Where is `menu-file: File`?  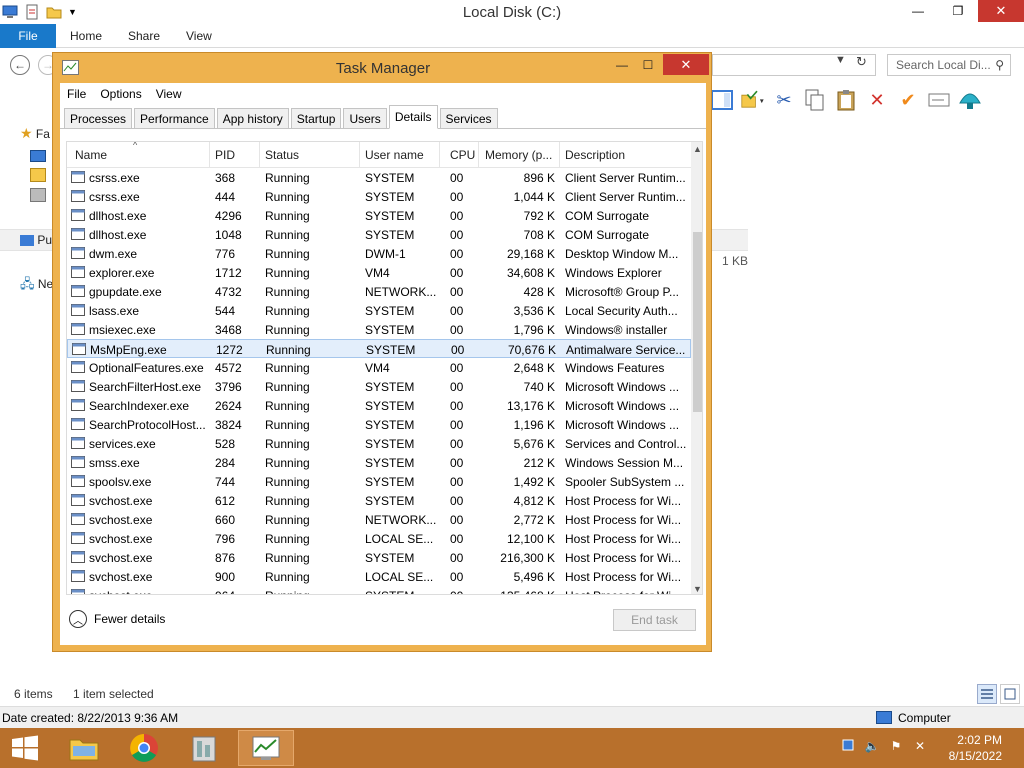 menu-file: File is located at coordinates (76, 94).